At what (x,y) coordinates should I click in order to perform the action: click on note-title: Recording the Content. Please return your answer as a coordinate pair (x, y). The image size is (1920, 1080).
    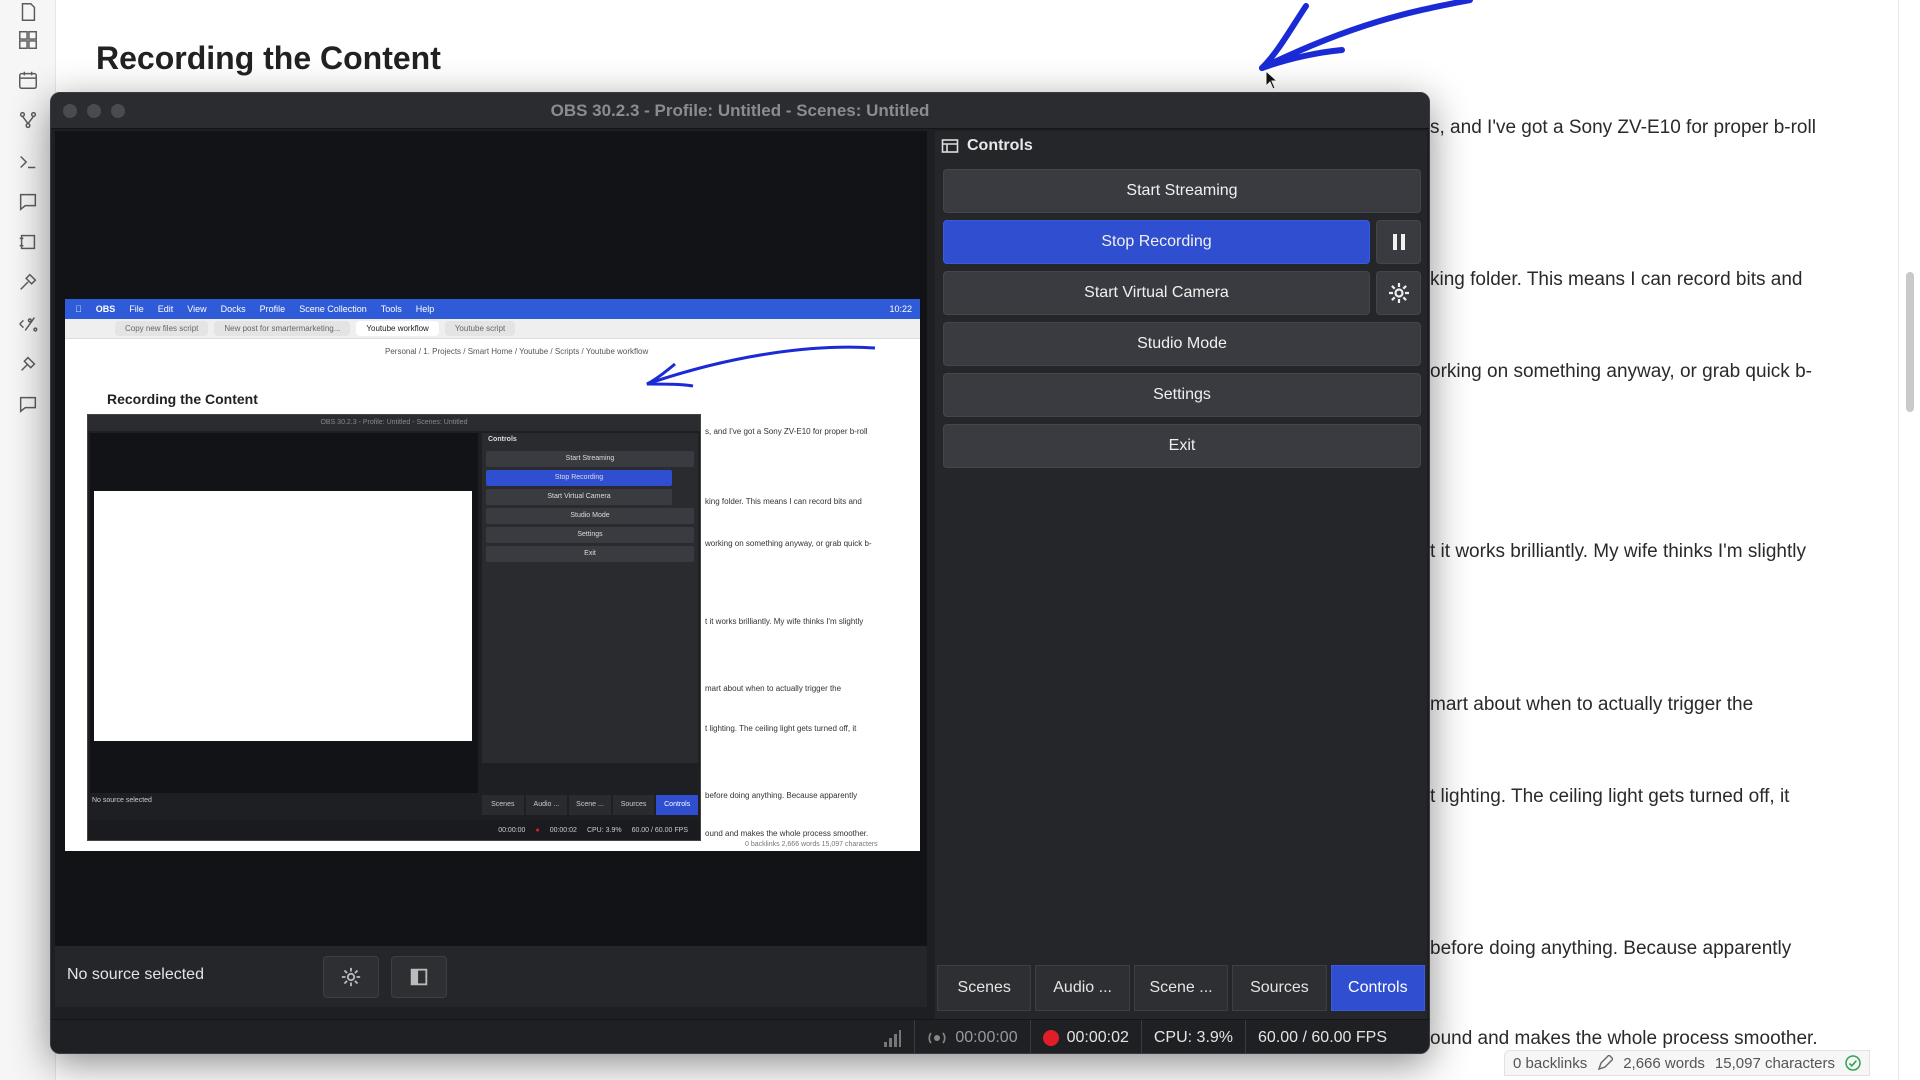
    Looking at the image, I should click on (268, 58).